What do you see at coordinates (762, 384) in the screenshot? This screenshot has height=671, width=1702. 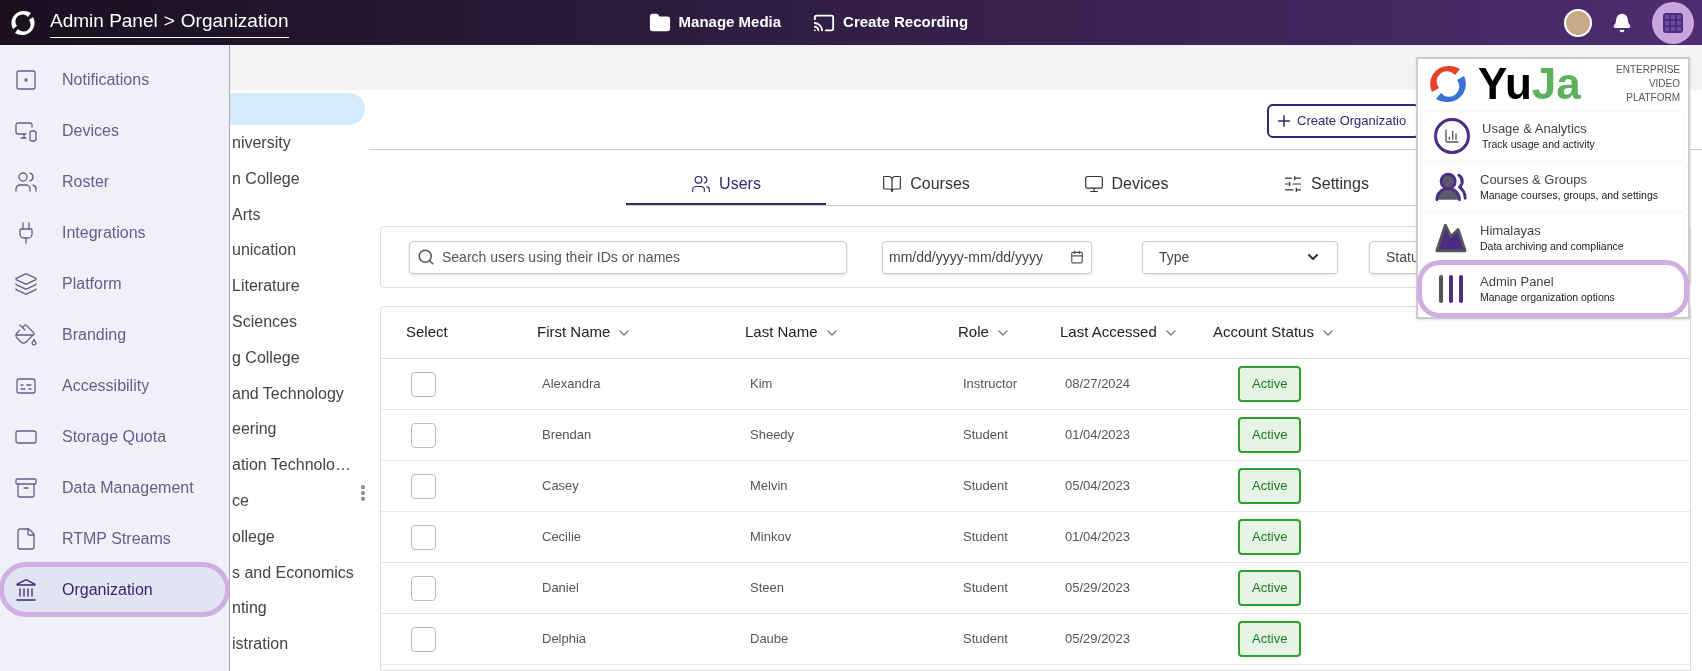 I see `table-cell-text: Kim` at bounding box center [762, 384].